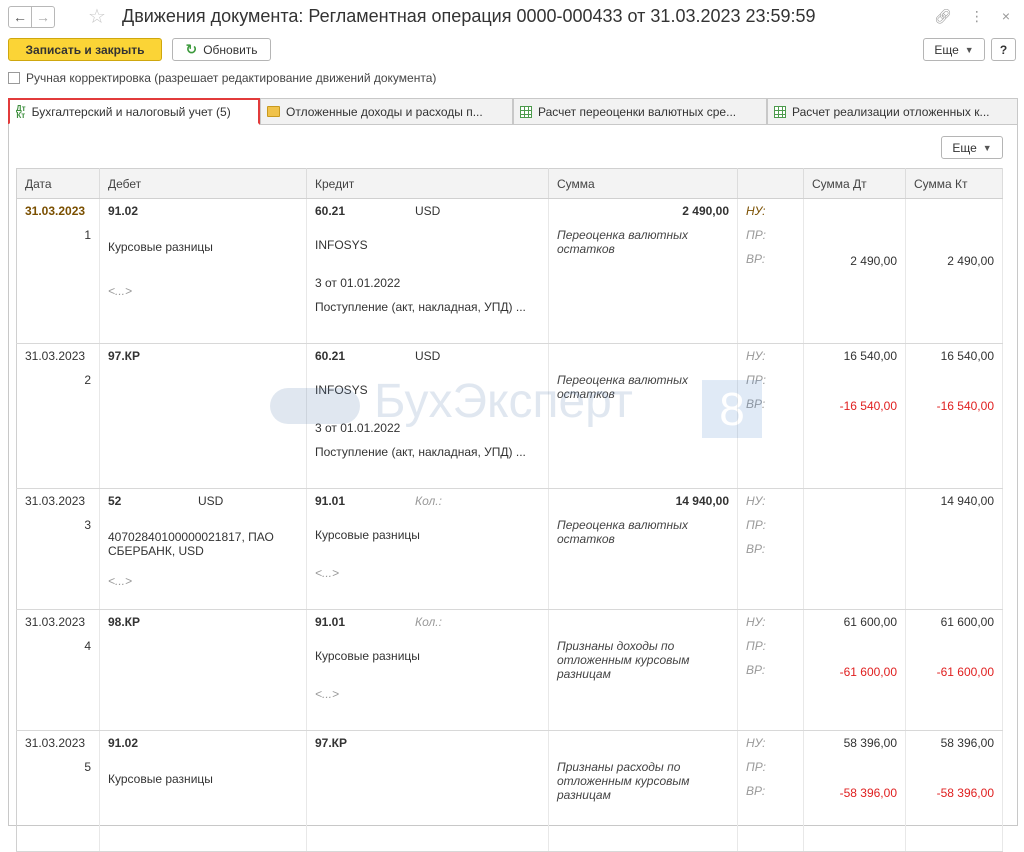 Image resolution: width=1024 pixels, height=852 pixels. Describe the element at coordinates (977, 16) in the screenshot. I see `more-vertical-icon: ⋮` at that location.